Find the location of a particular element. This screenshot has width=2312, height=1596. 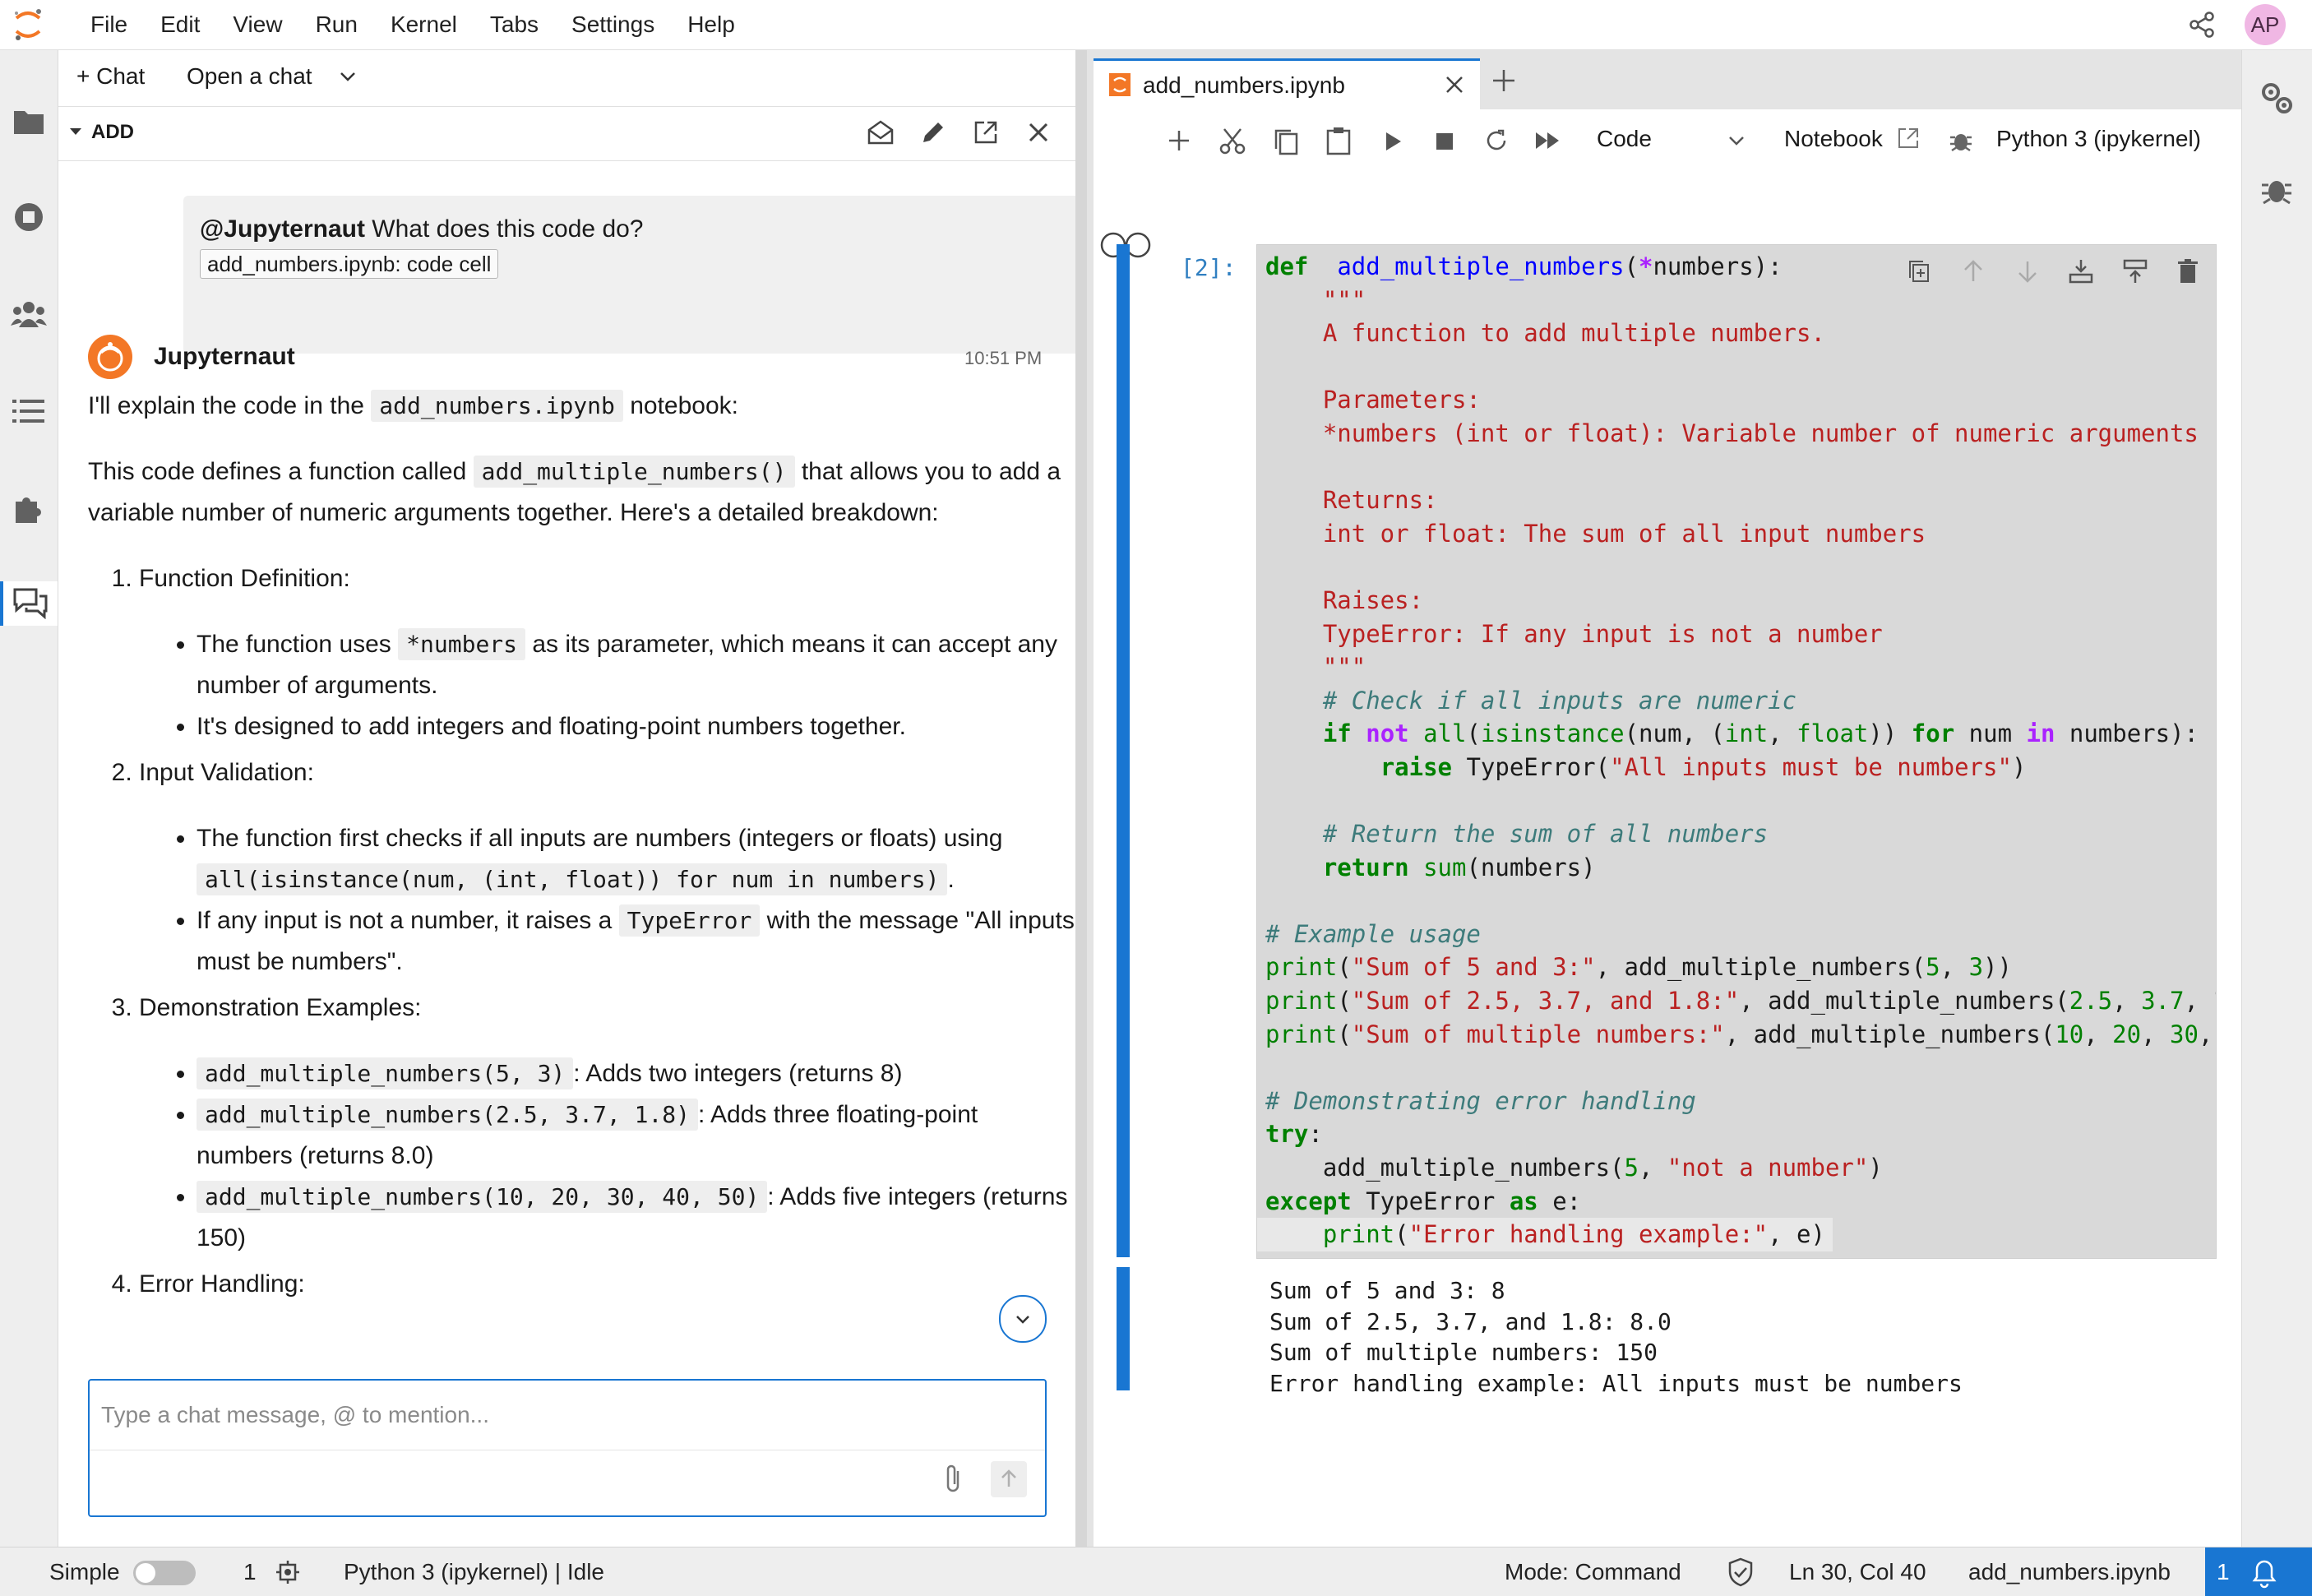

caret-down-icon is located at coordinates (75, 134).